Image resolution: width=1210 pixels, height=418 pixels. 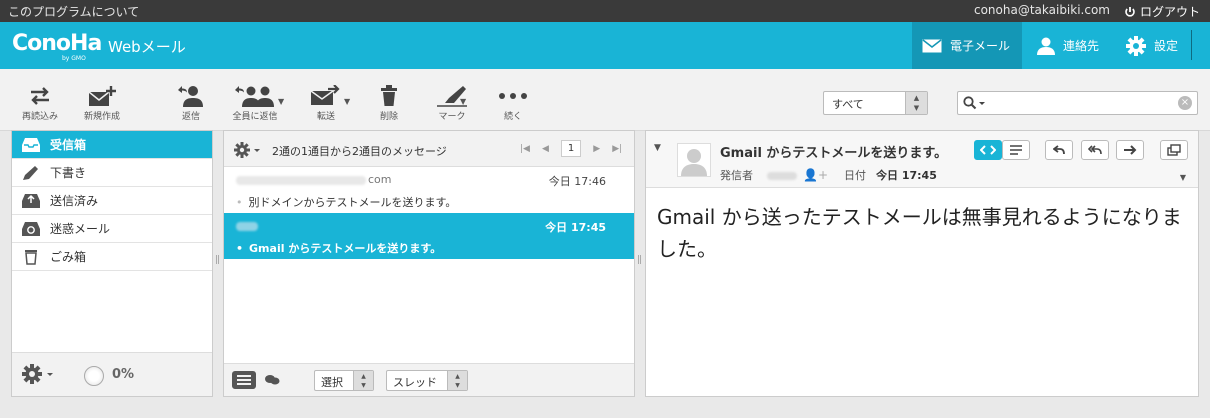 I want to click on pencil-icon, so click(x=30, y=172).